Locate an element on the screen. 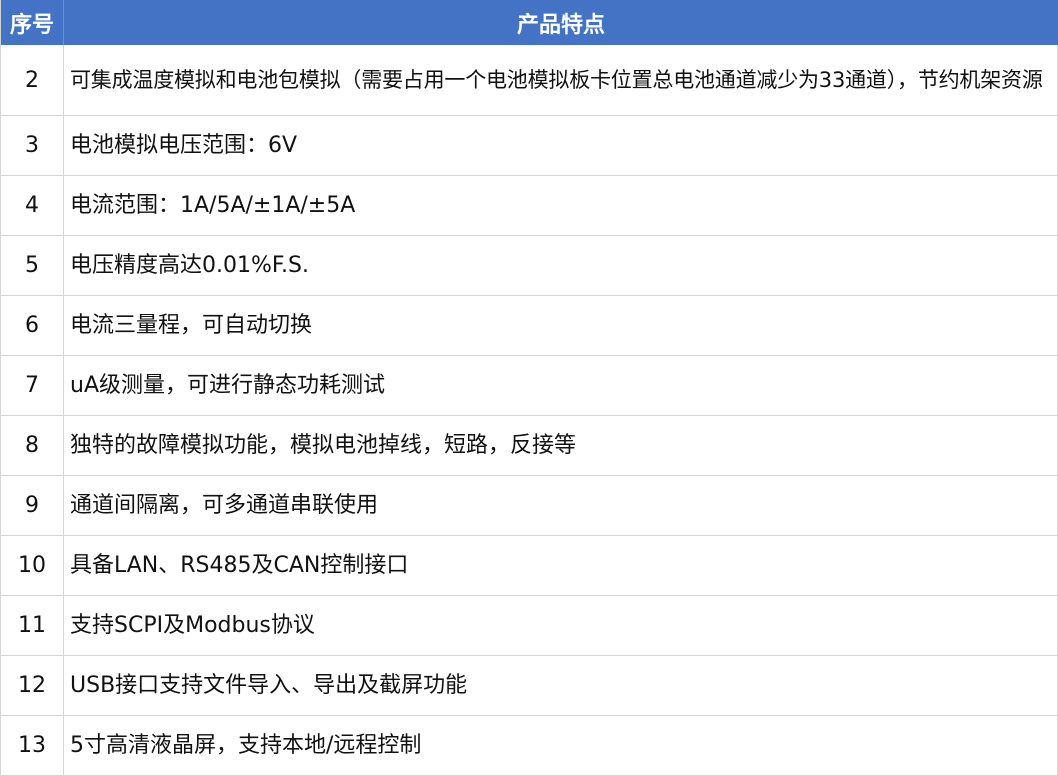  table-header: 序号 产品特点 is located at coordinates (529, 22).